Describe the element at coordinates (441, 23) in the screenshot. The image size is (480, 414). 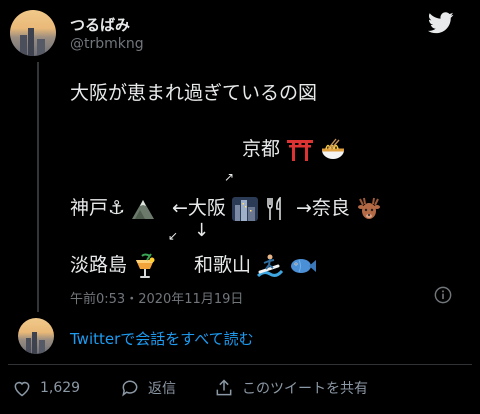
I see `twitter-bird-icon` at that location.